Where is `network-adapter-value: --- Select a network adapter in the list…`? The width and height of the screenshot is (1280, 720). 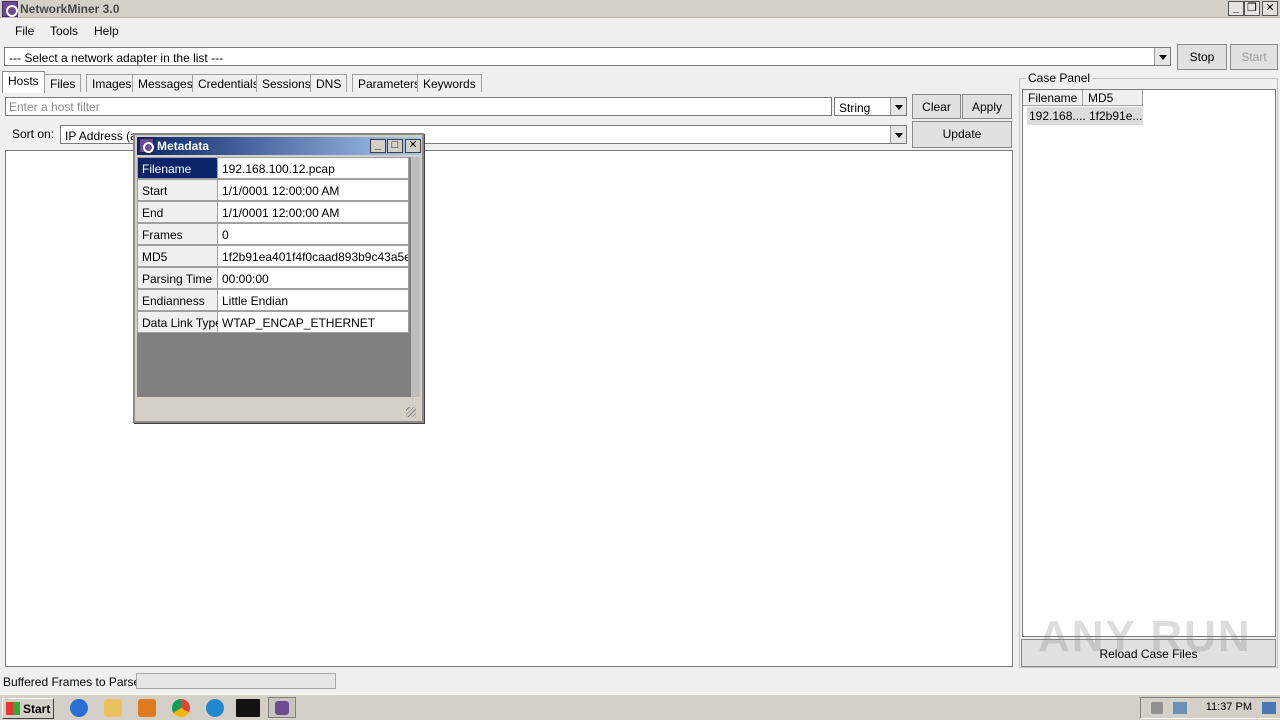 network-adapter-value: --- Select a network adapter in the list… is located at coordinates (116, 58).